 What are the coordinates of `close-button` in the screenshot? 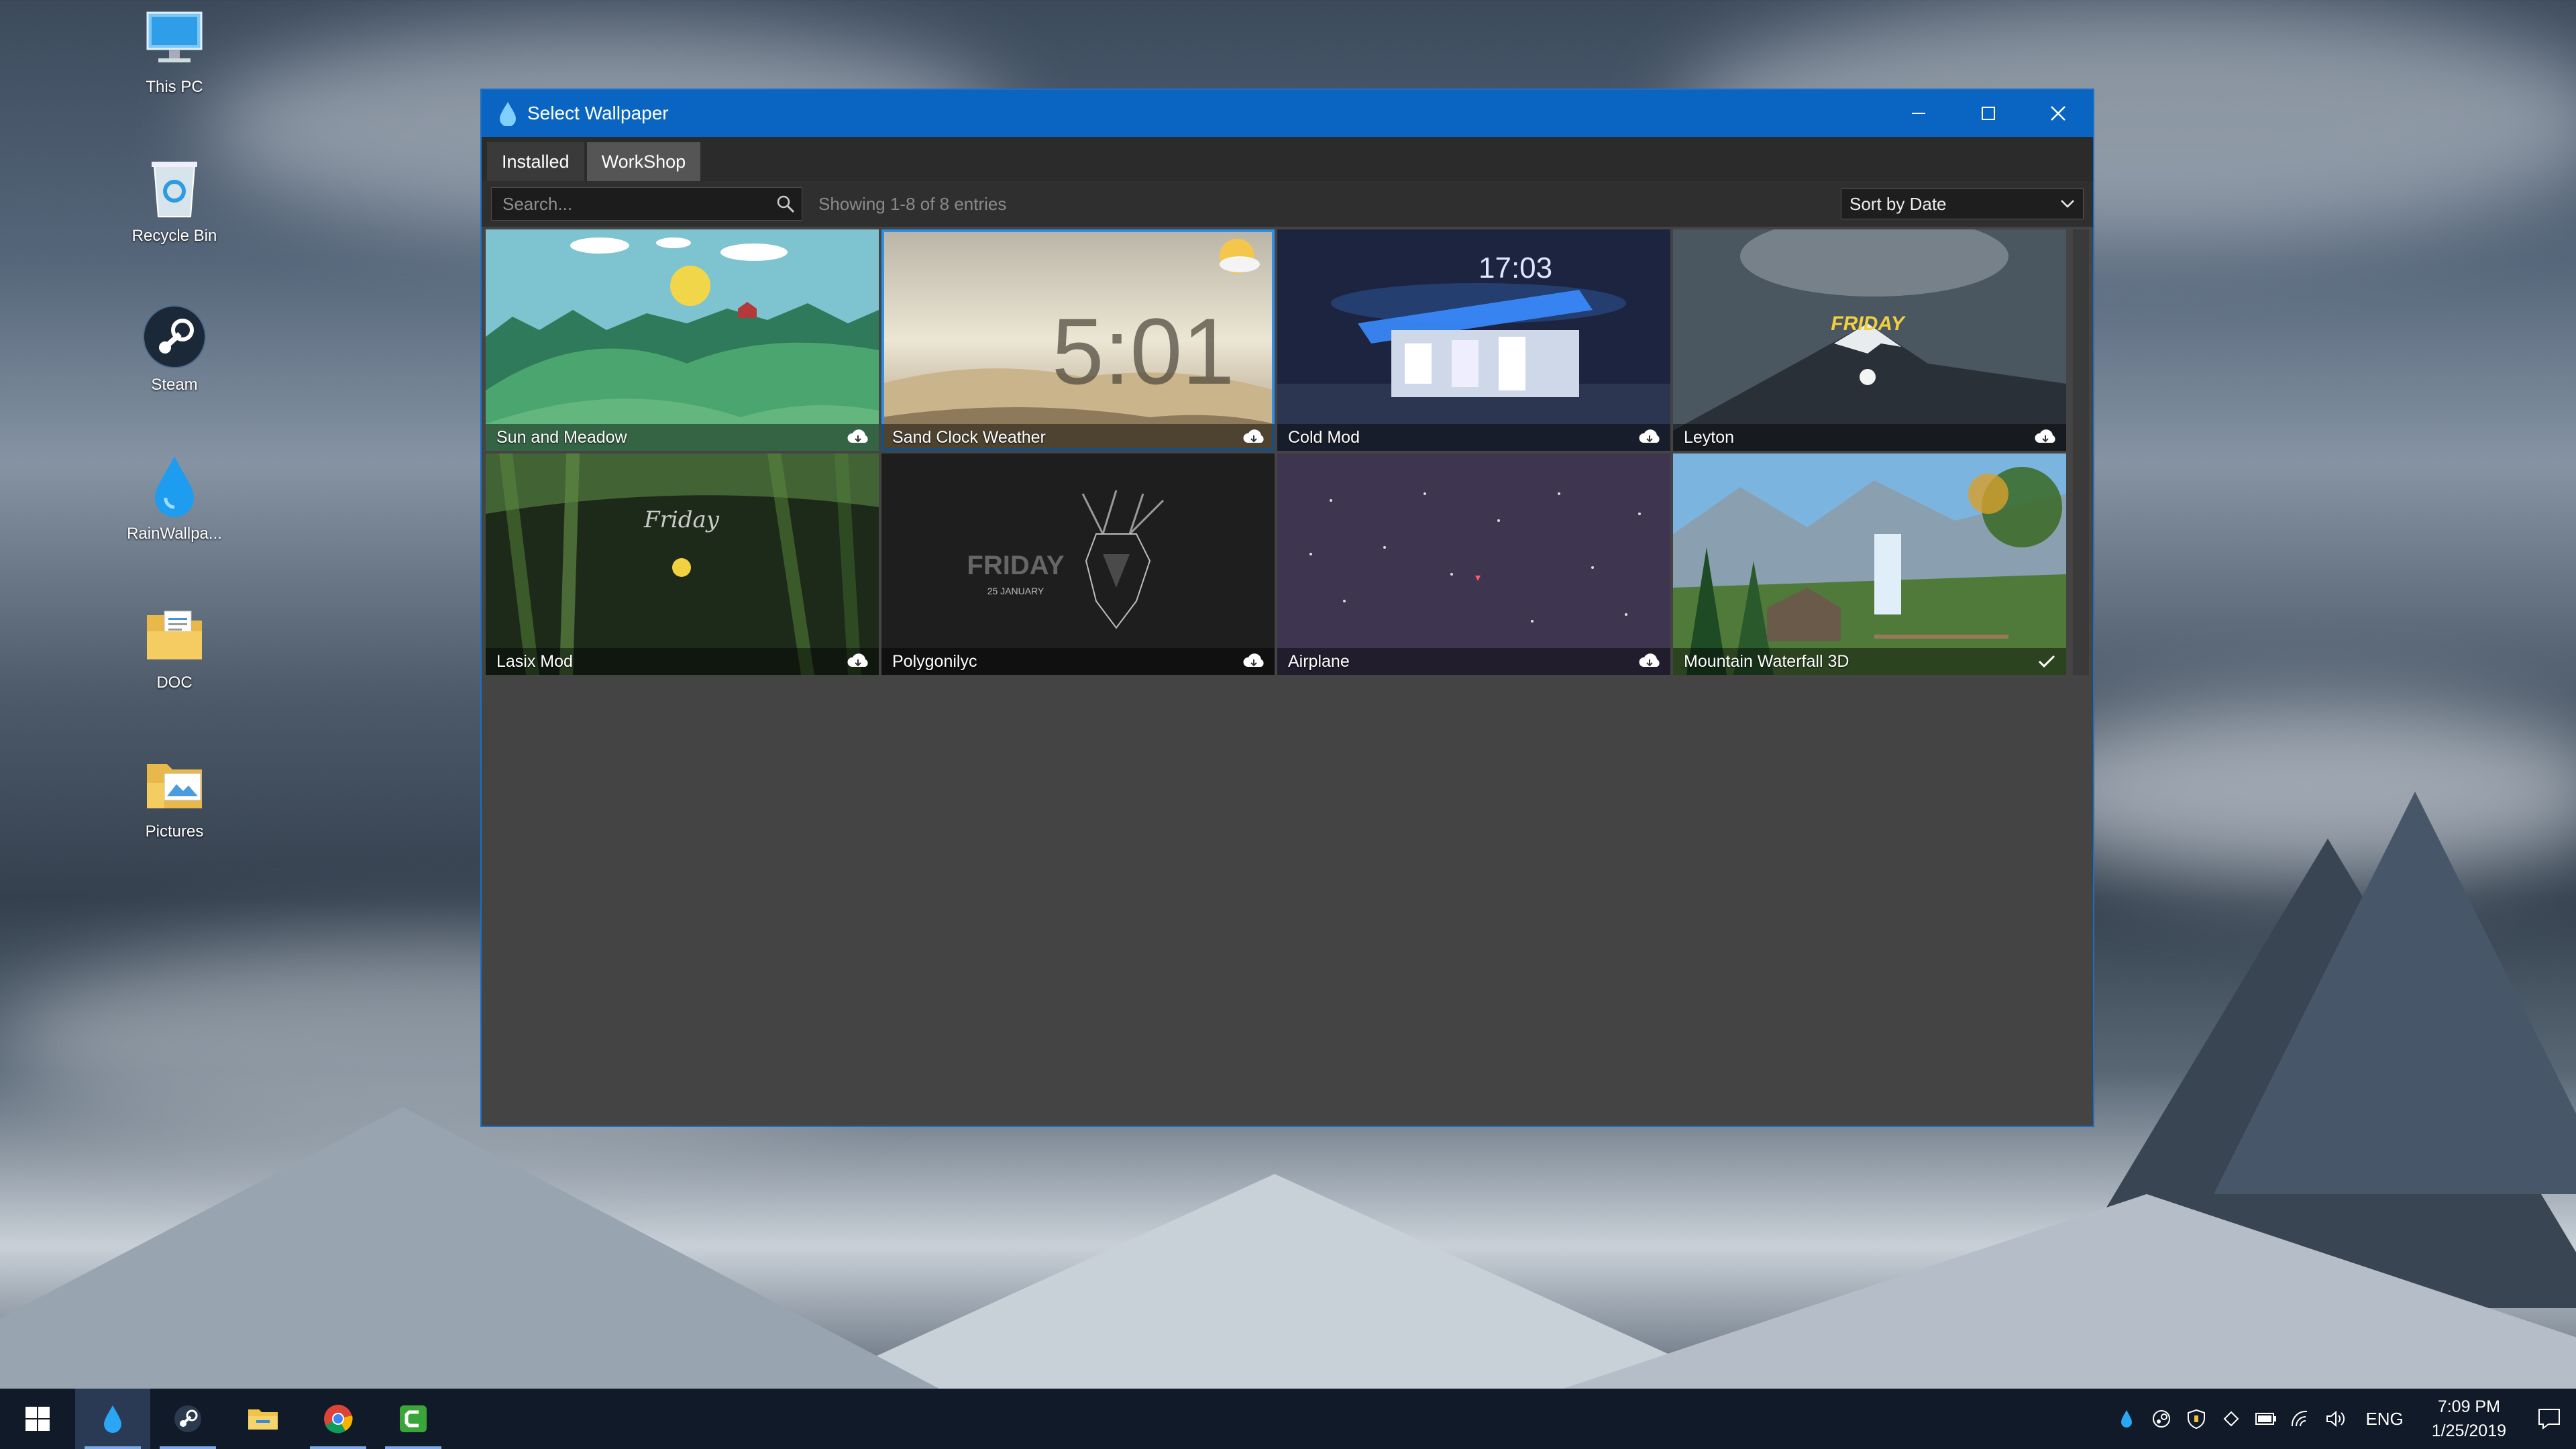 It's located at (2058, 113).